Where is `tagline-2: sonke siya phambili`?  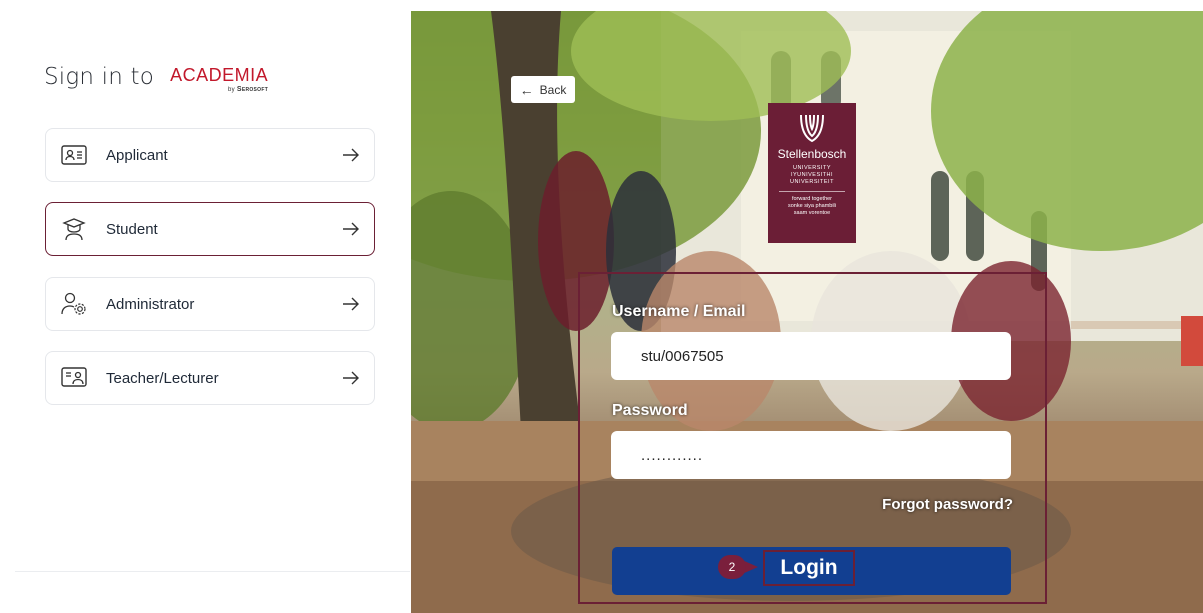
tagline-2: sonke siya phambili is located at coordinates (812, 206).